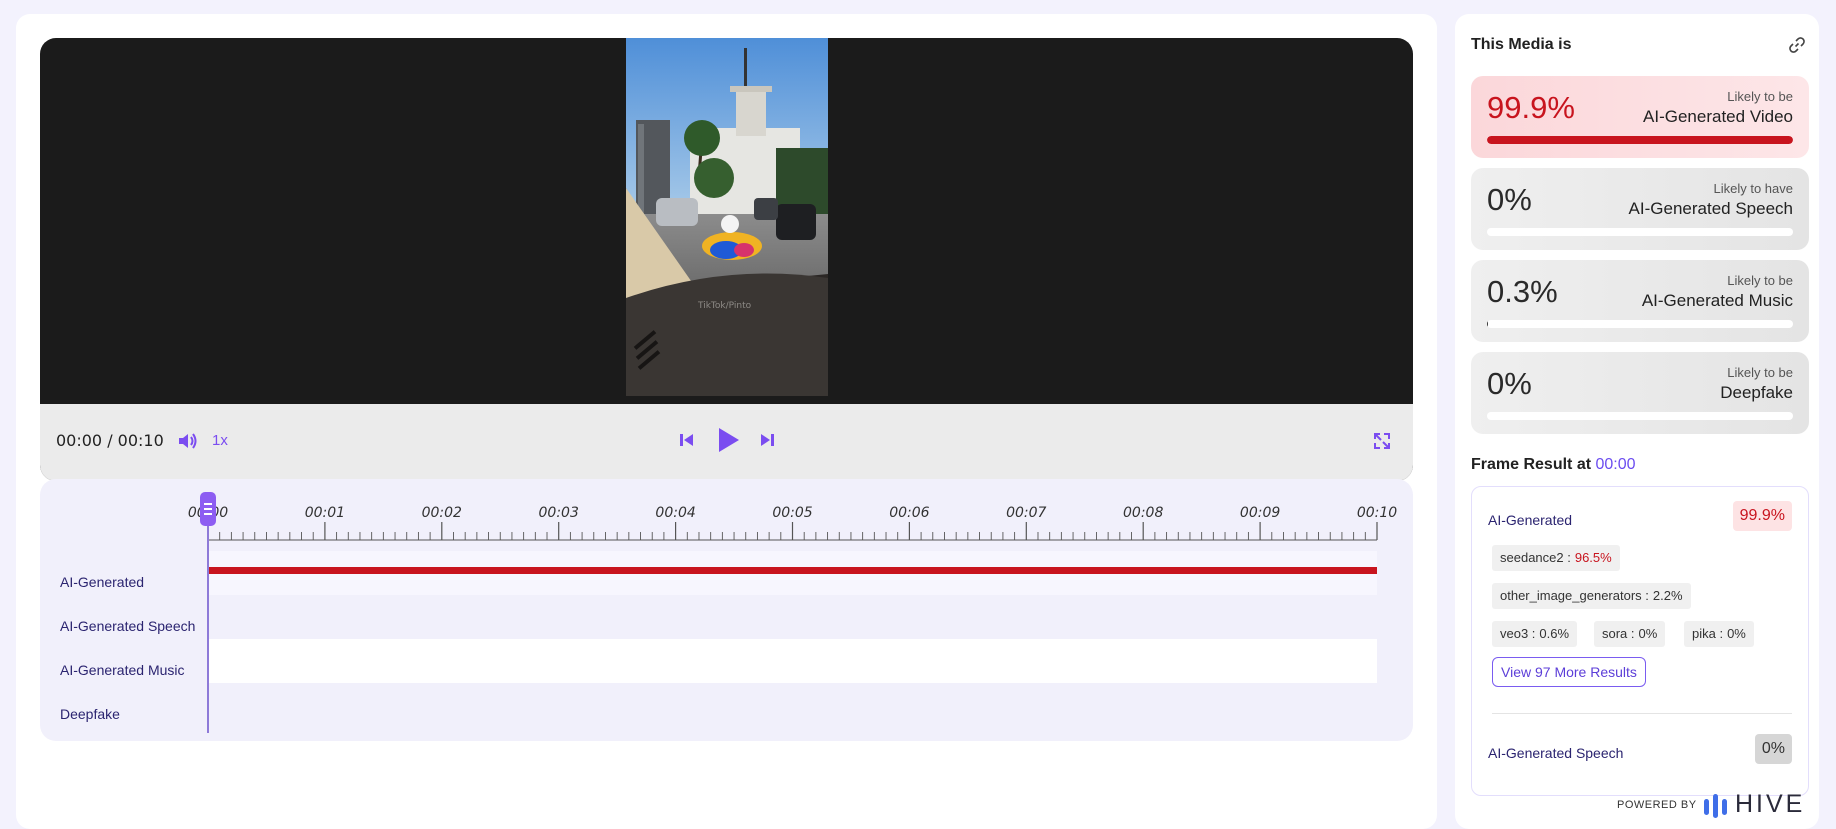 The width and height of the screenshot is (1836, 829). What do you see at coordinates (1719, 634) in the screenshot?
I see `model-chip-pika: pika :0%` at bounding box center [1719, 634].